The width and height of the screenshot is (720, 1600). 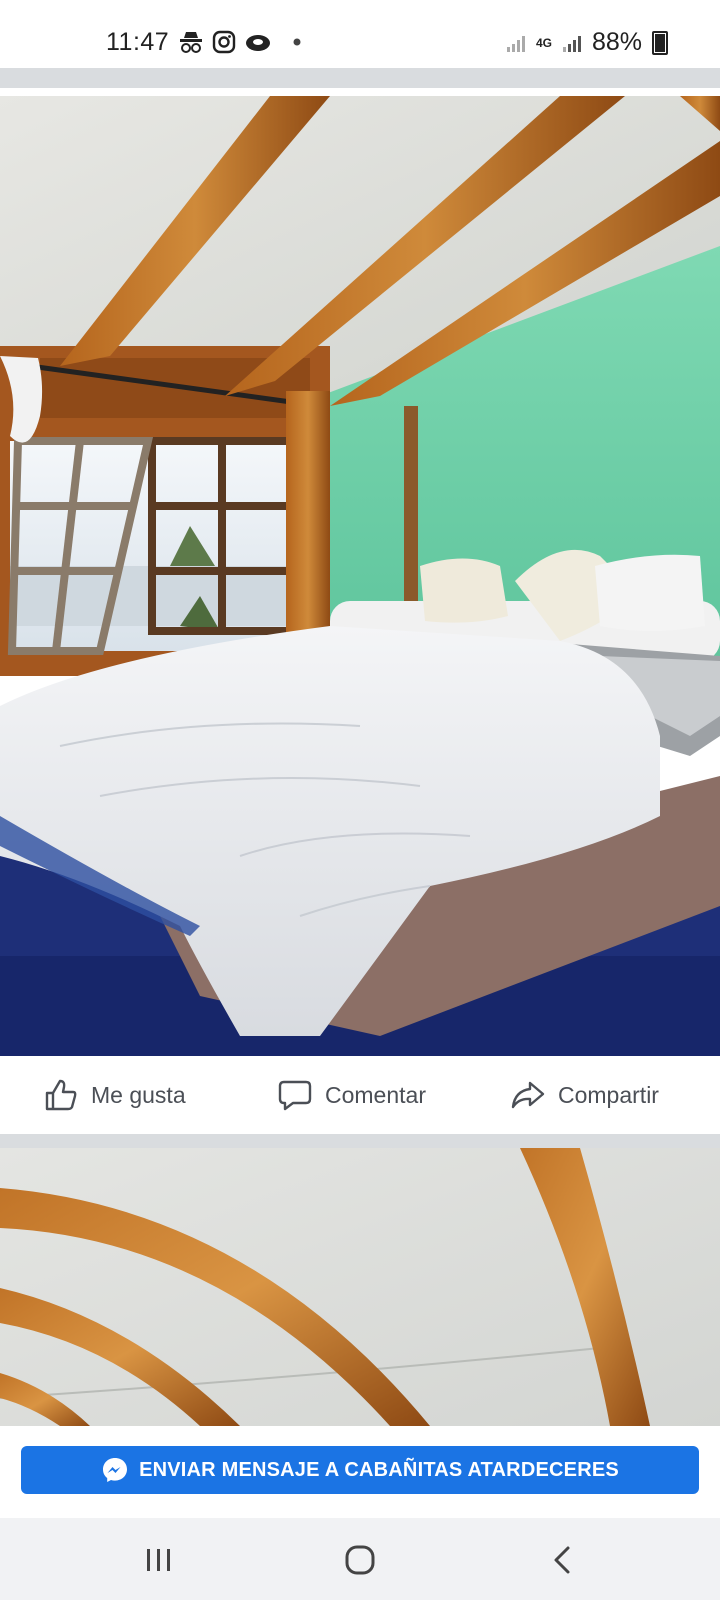 I want to click on status-divider, so click(x=360, y=78).